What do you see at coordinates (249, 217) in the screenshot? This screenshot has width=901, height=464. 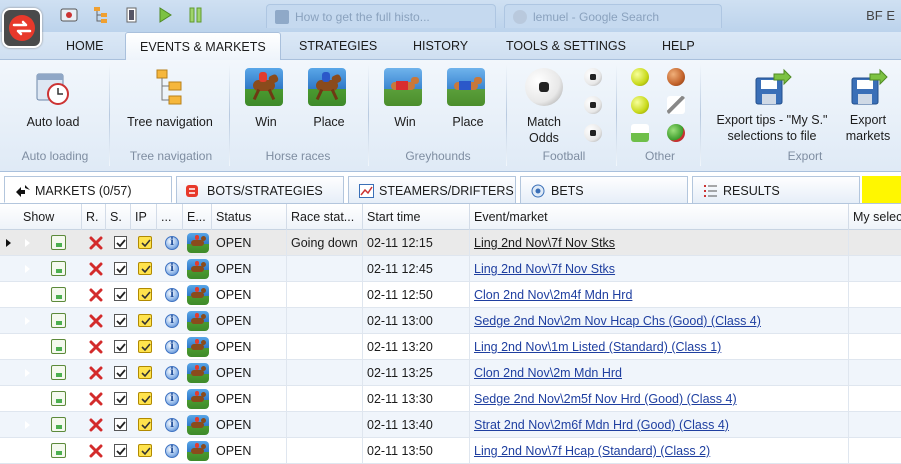 I see `col-status: Status` at bounding box center [249, 217].